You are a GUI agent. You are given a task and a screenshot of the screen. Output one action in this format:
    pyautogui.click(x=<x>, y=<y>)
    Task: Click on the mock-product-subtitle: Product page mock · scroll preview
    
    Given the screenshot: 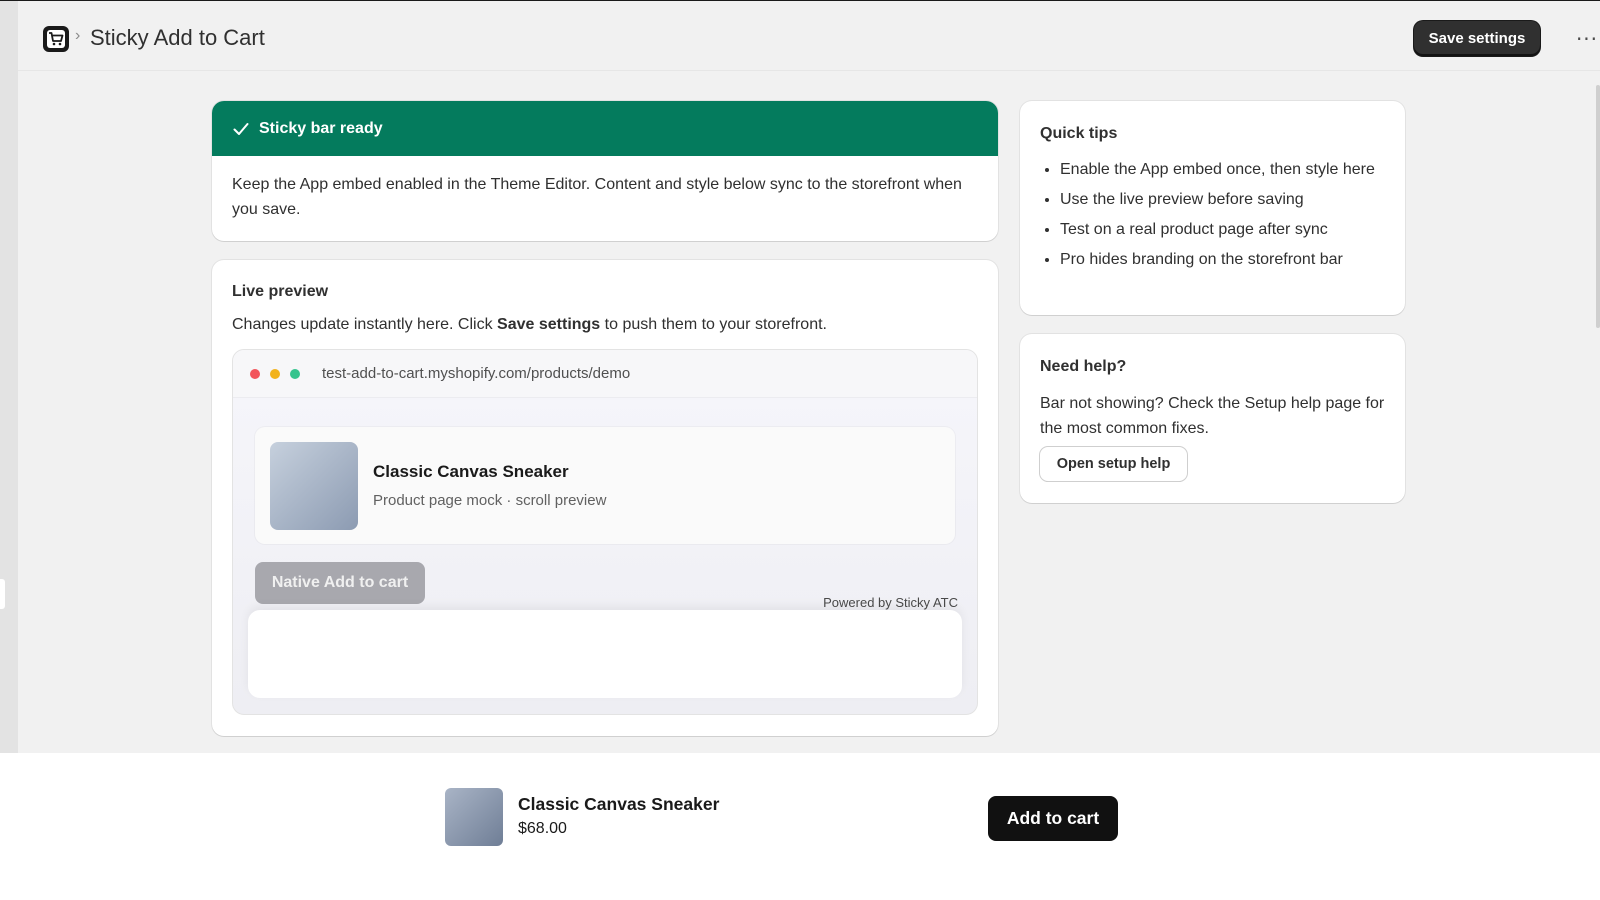 What is the action you would take?
    pyautogui.click(x=490, y=500)
    